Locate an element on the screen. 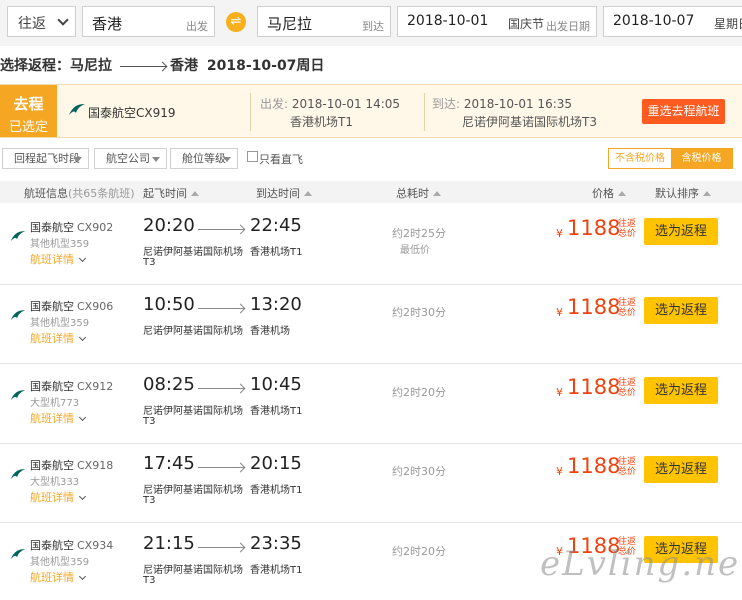  flight-number: CX906 is located at coordinates (95, 306).